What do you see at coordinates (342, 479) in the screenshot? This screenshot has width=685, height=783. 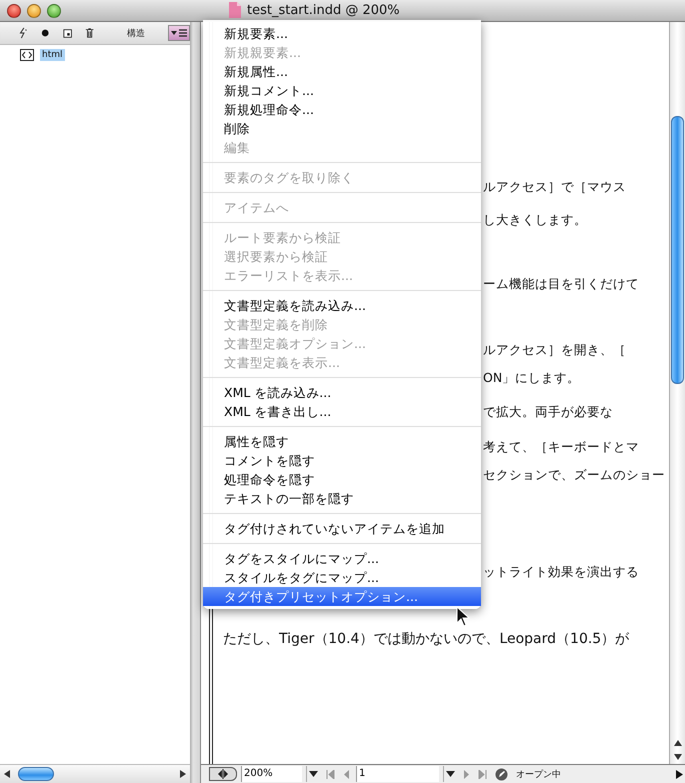 I see `menu-item: 処理命令を隠す` at bounding box center [342, 479].